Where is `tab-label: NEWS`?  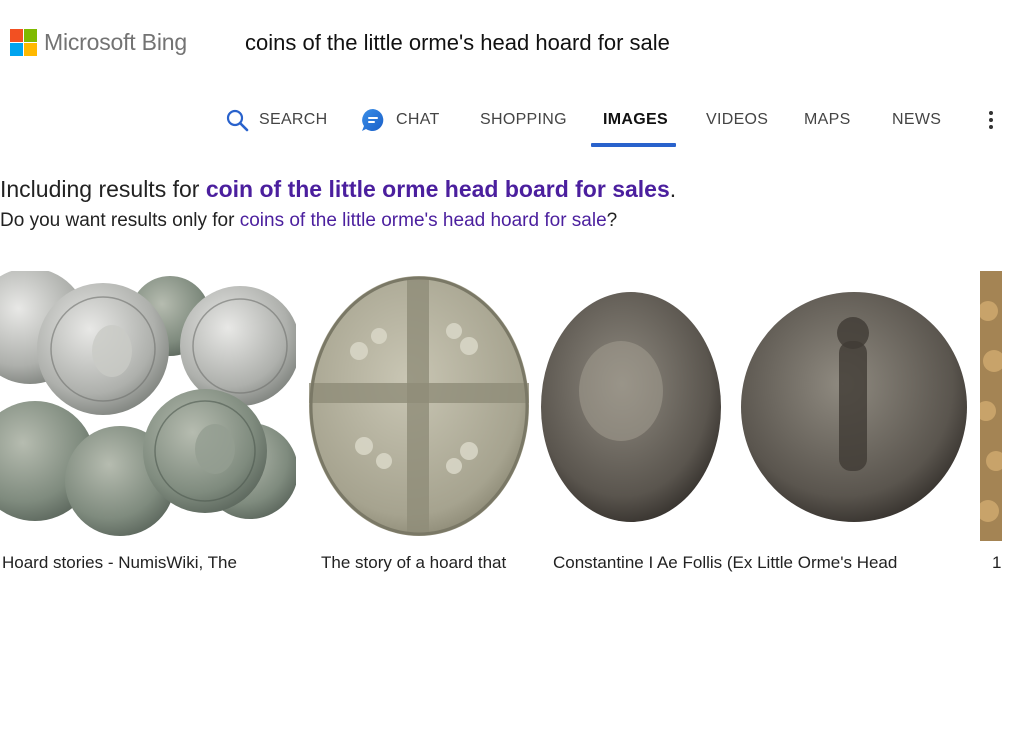 tab-label: NEWS is located at coordinates (917, 119).